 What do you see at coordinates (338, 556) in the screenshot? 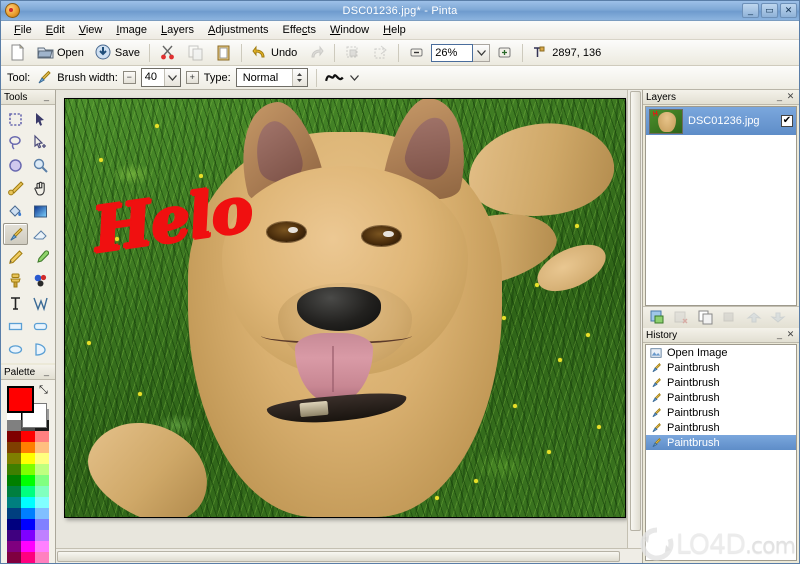
I see `horizontal-scroll-thumb` at bounding box center [338, 556].